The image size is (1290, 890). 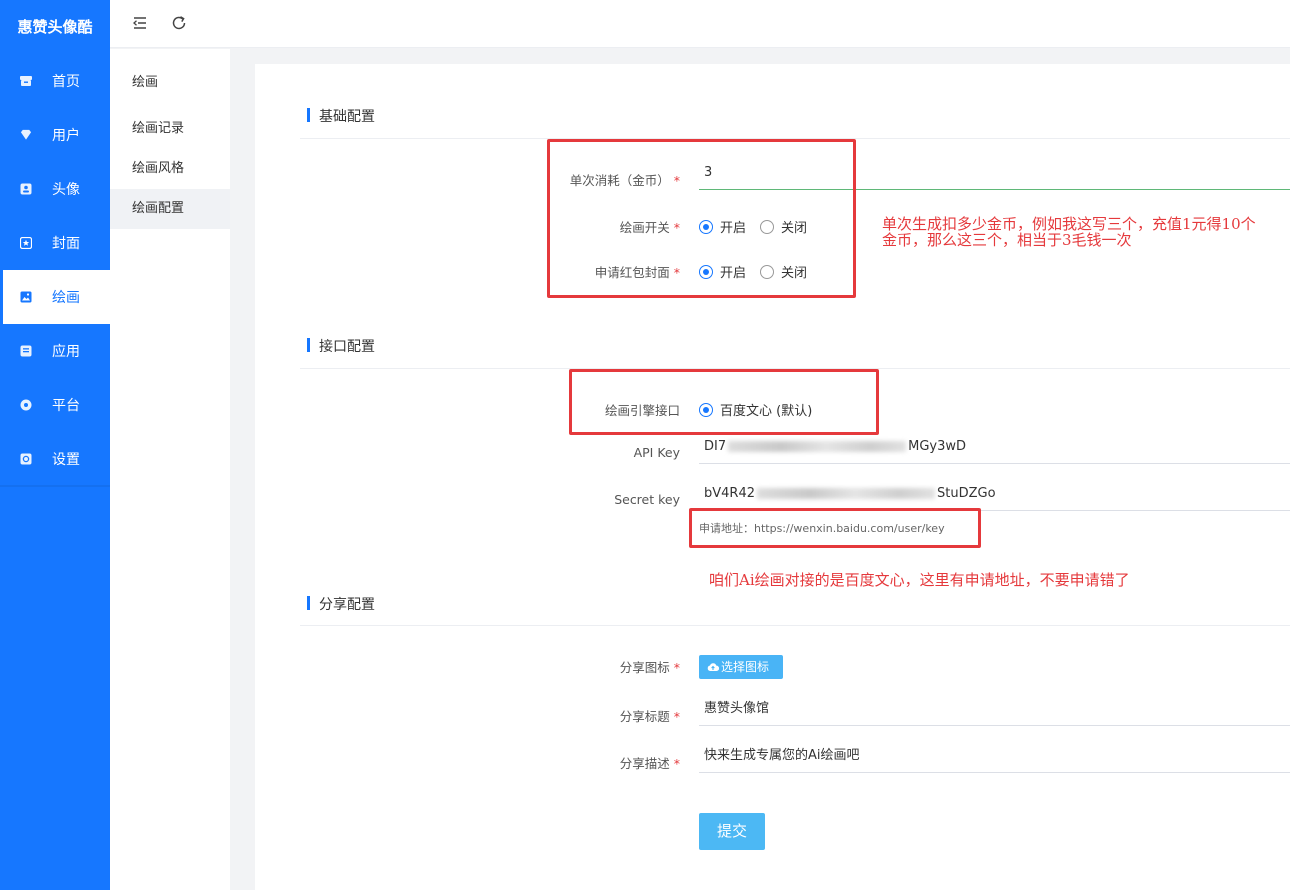 I want to click on annotation-box-url, so click(x=835, y=528).